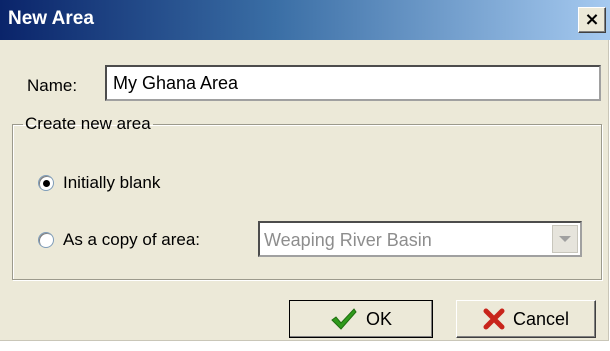 The image size is (610, 351). I want to click on option-copy-of-area: As a copy of area:, so click(119, 240).